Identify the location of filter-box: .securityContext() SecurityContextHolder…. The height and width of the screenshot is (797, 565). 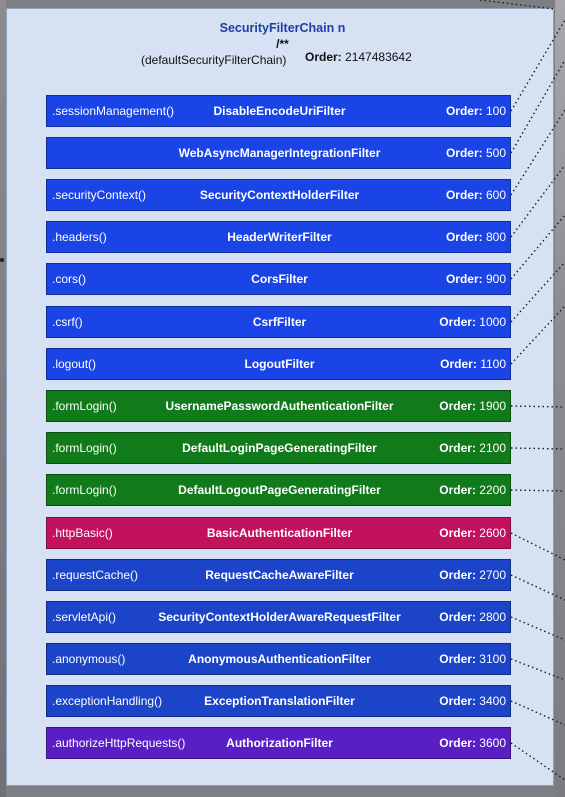
(278, 195).